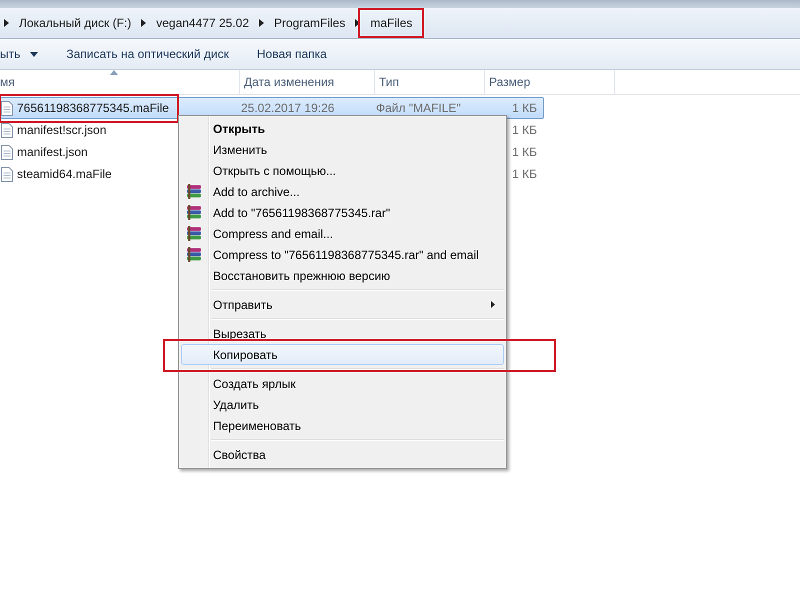  I want to click on breadcrumb: Локальный диск (F:), so click(75, 23).